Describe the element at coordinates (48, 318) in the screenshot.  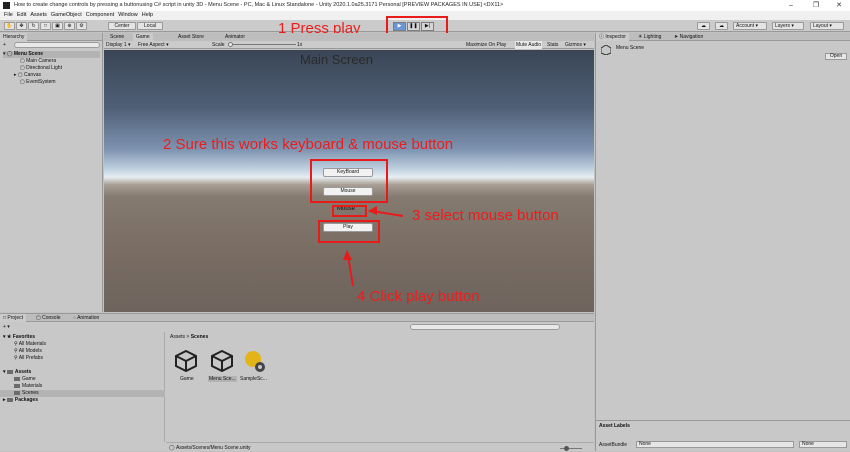
I see `tab-console: ▢ Console` at that location.